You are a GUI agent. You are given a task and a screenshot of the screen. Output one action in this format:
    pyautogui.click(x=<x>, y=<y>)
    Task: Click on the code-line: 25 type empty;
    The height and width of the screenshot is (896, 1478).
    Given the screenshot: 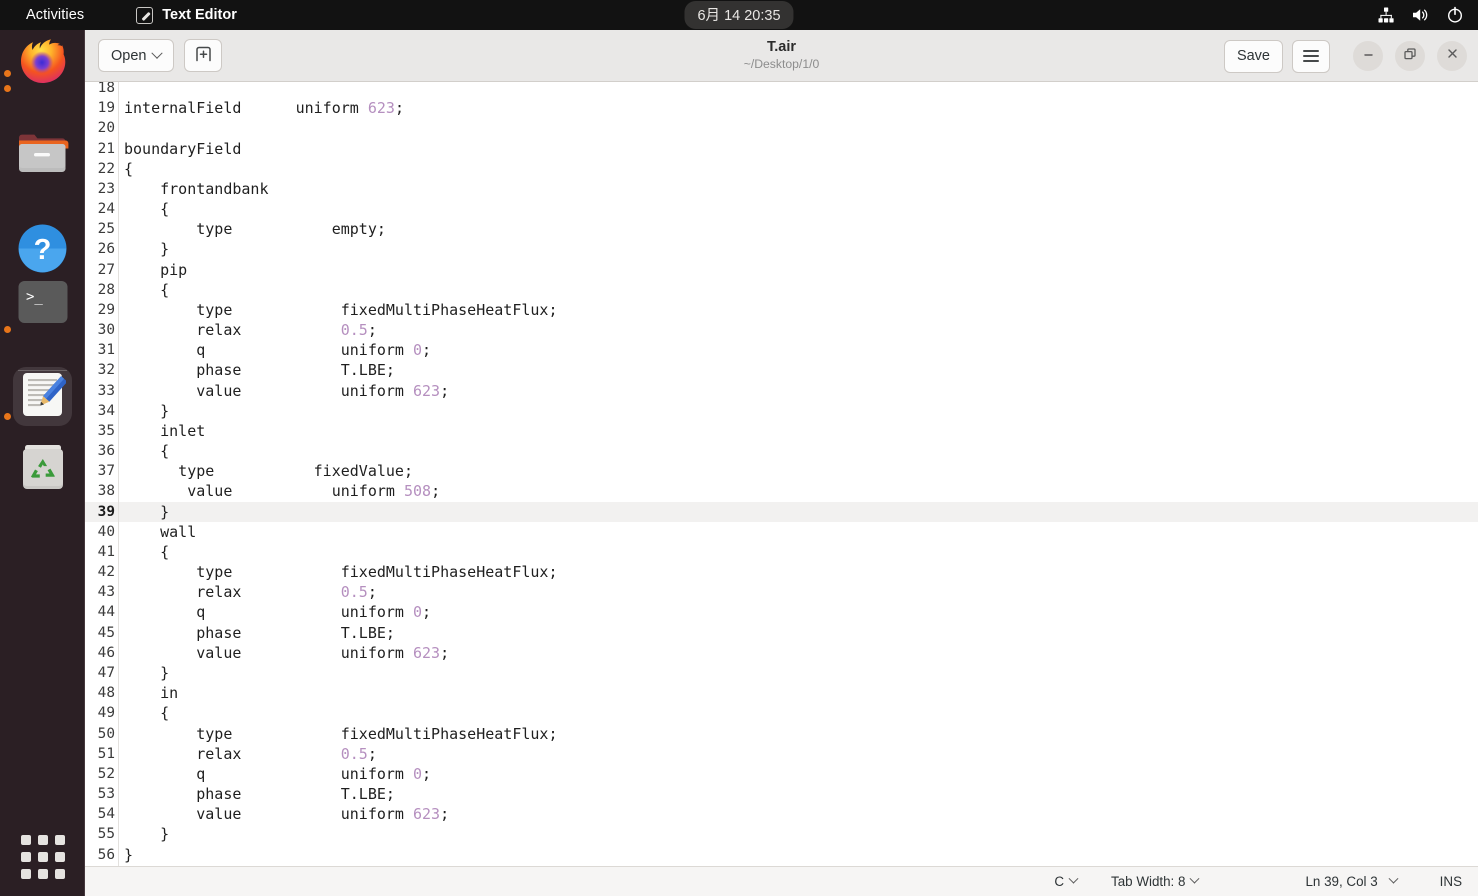 What is the action you would take?
    pyautogui.click(x=781, y=229)
    